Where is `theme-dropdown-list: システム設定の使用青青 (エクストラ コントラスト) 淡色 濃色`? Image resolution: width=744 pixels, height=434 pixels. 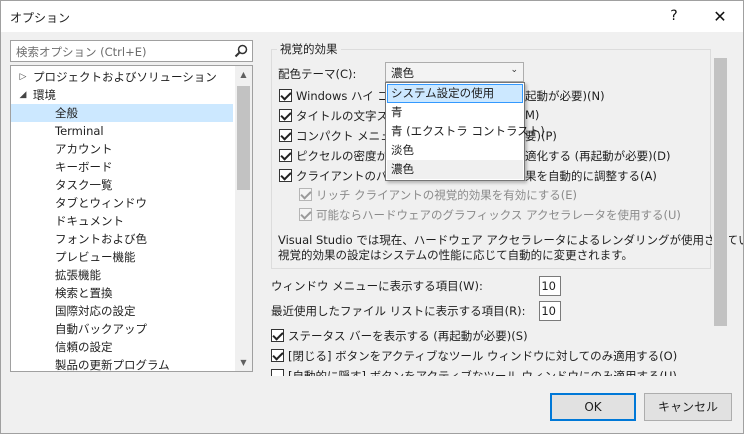
theme-dropdown-list: システム設定の使用青青 (エクストラ コントラスト) 淡色 濃色 is located at coordinates (465, 131).